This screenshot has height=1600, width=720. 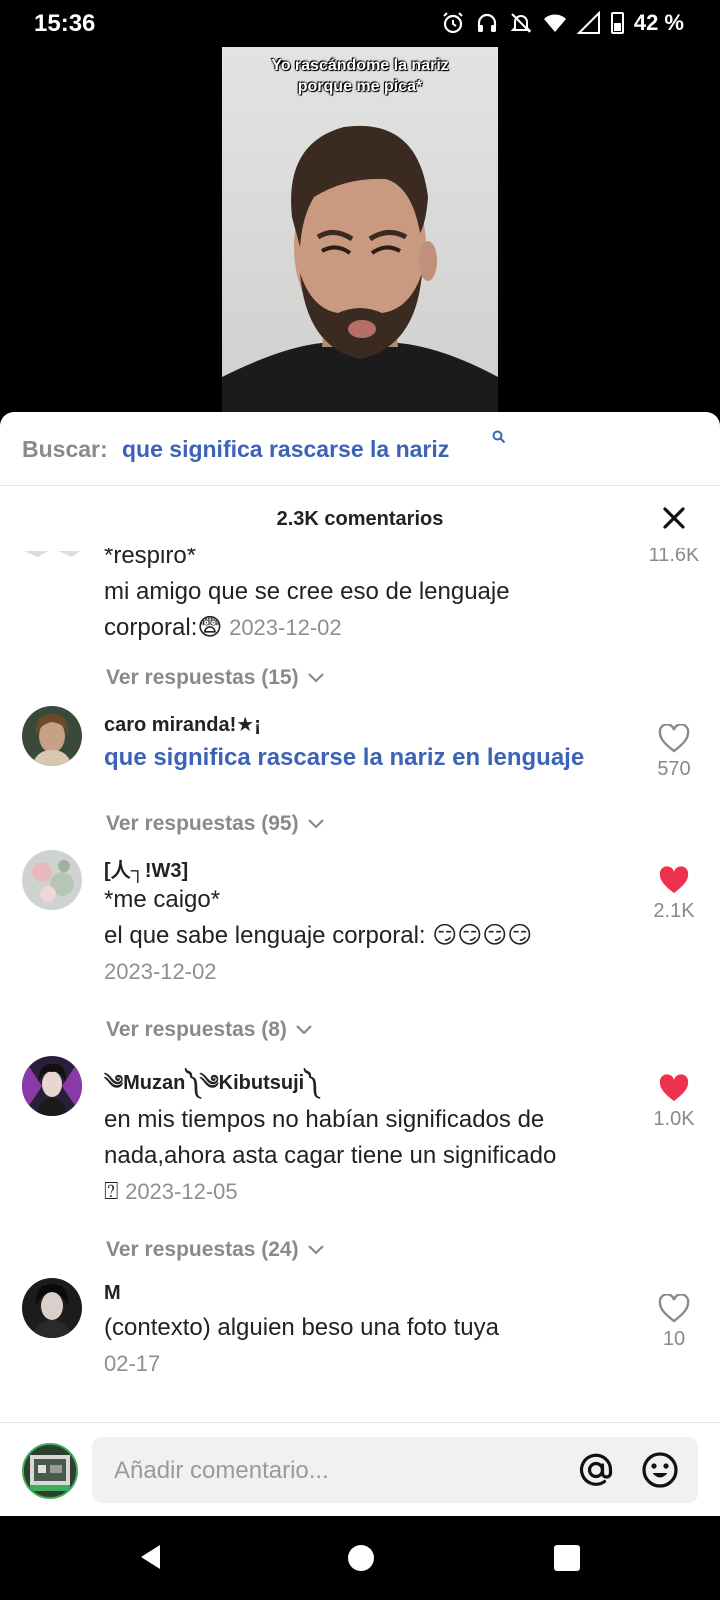 What do you see at coordinates (674, 769) in the screenshot?
I see `like-count: 570` at bounding box center [674, 769].